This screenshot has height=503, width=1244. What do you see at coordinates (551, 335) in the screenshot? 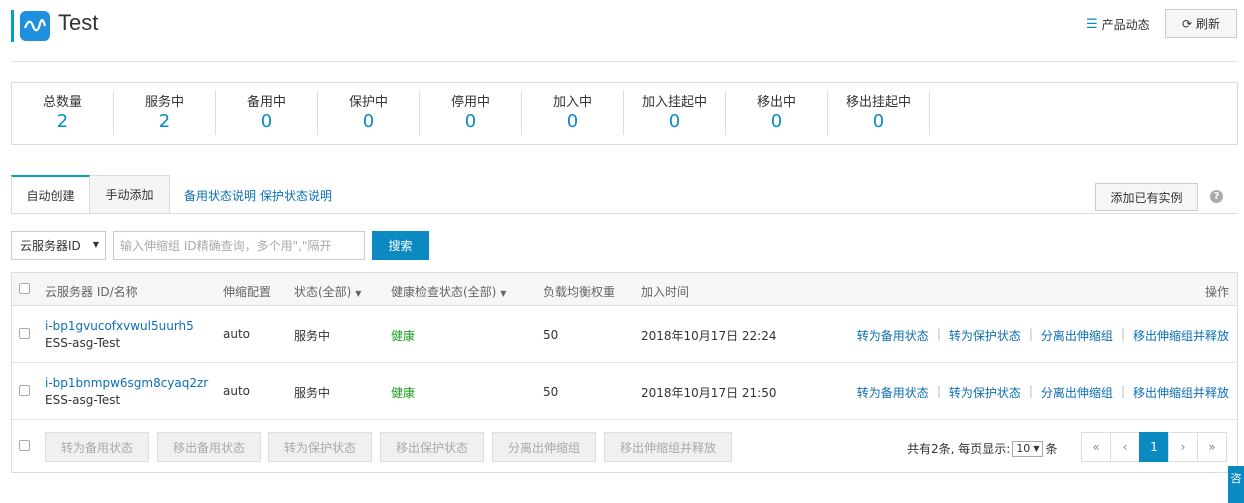
I see `lb-weight: 50` at bounding box center [551, 335].